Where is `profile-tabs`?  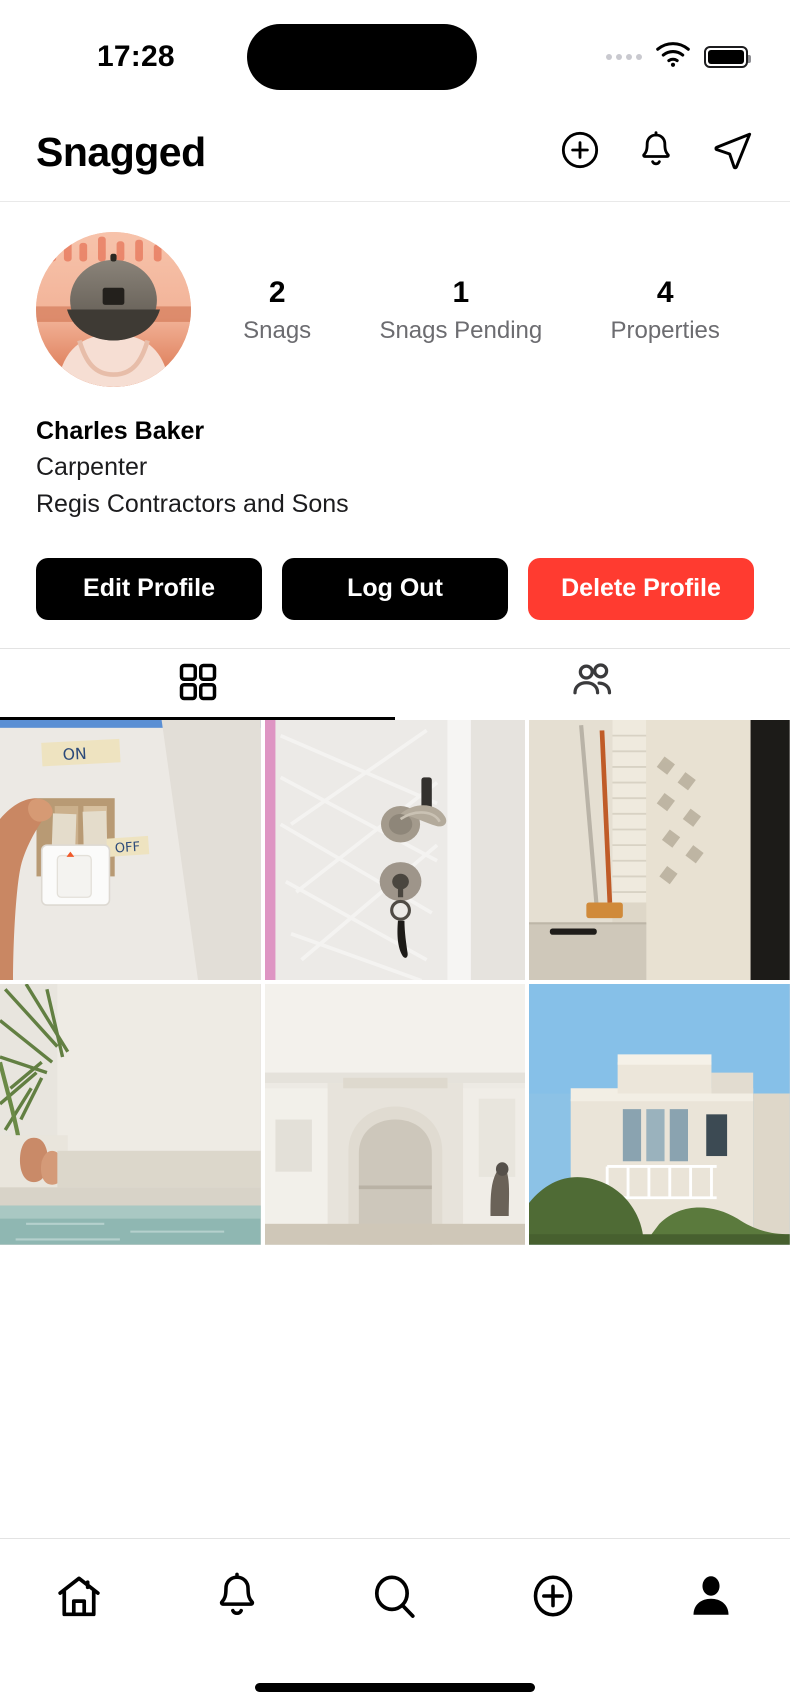 profile-tabs is located at coordinates (395, 683).